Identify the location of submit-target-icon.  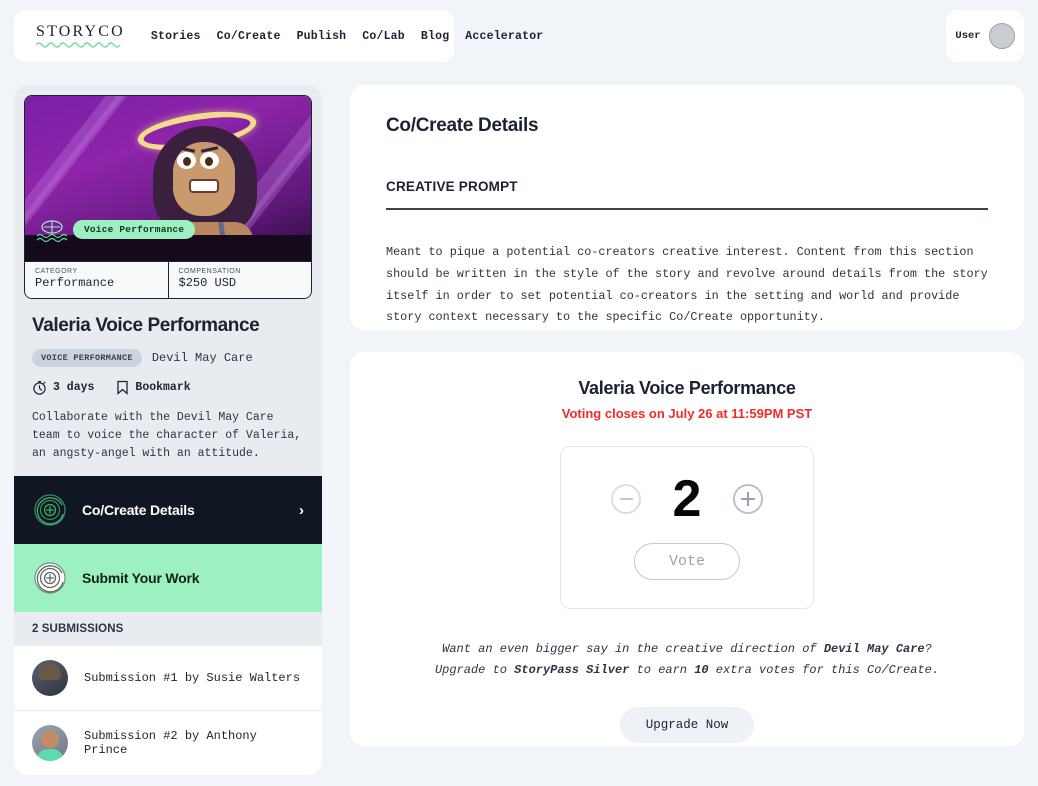
(50, 578).